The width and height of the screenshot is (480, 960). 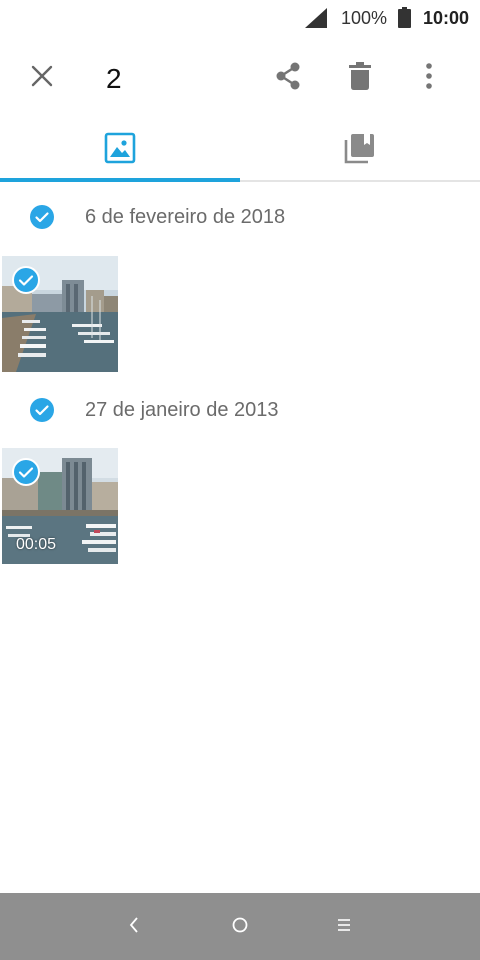 I want to click on more-vert-icon, so click(x=429, y=78).